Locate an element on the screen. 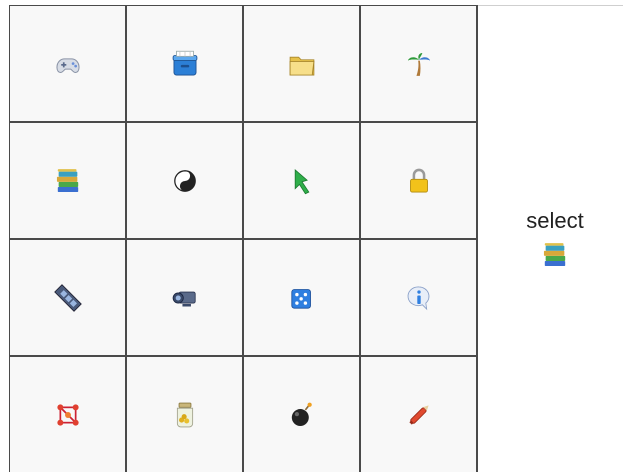  film-strip-icon is located at coordinates (67, 297).